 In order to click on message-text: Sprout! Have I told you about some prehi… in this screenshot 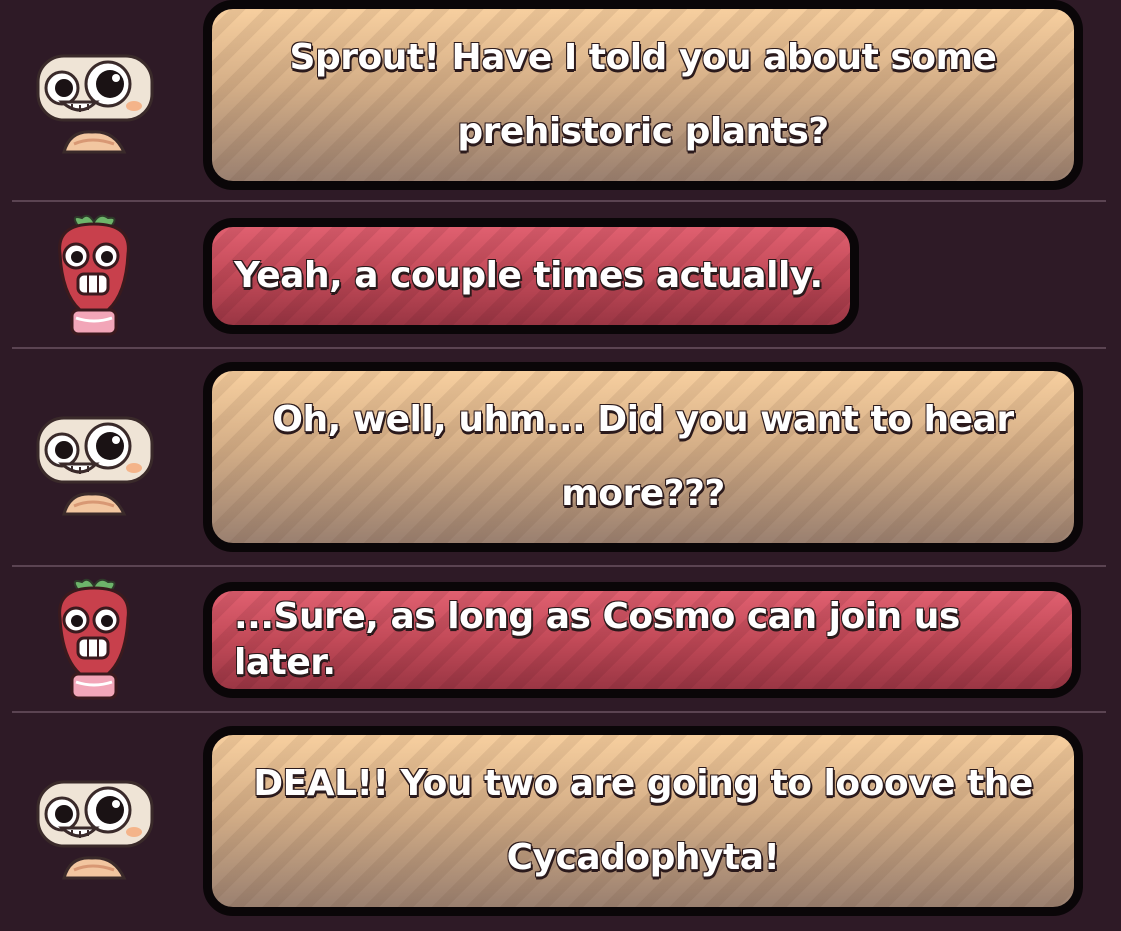, I will do `click(643, 94)`.